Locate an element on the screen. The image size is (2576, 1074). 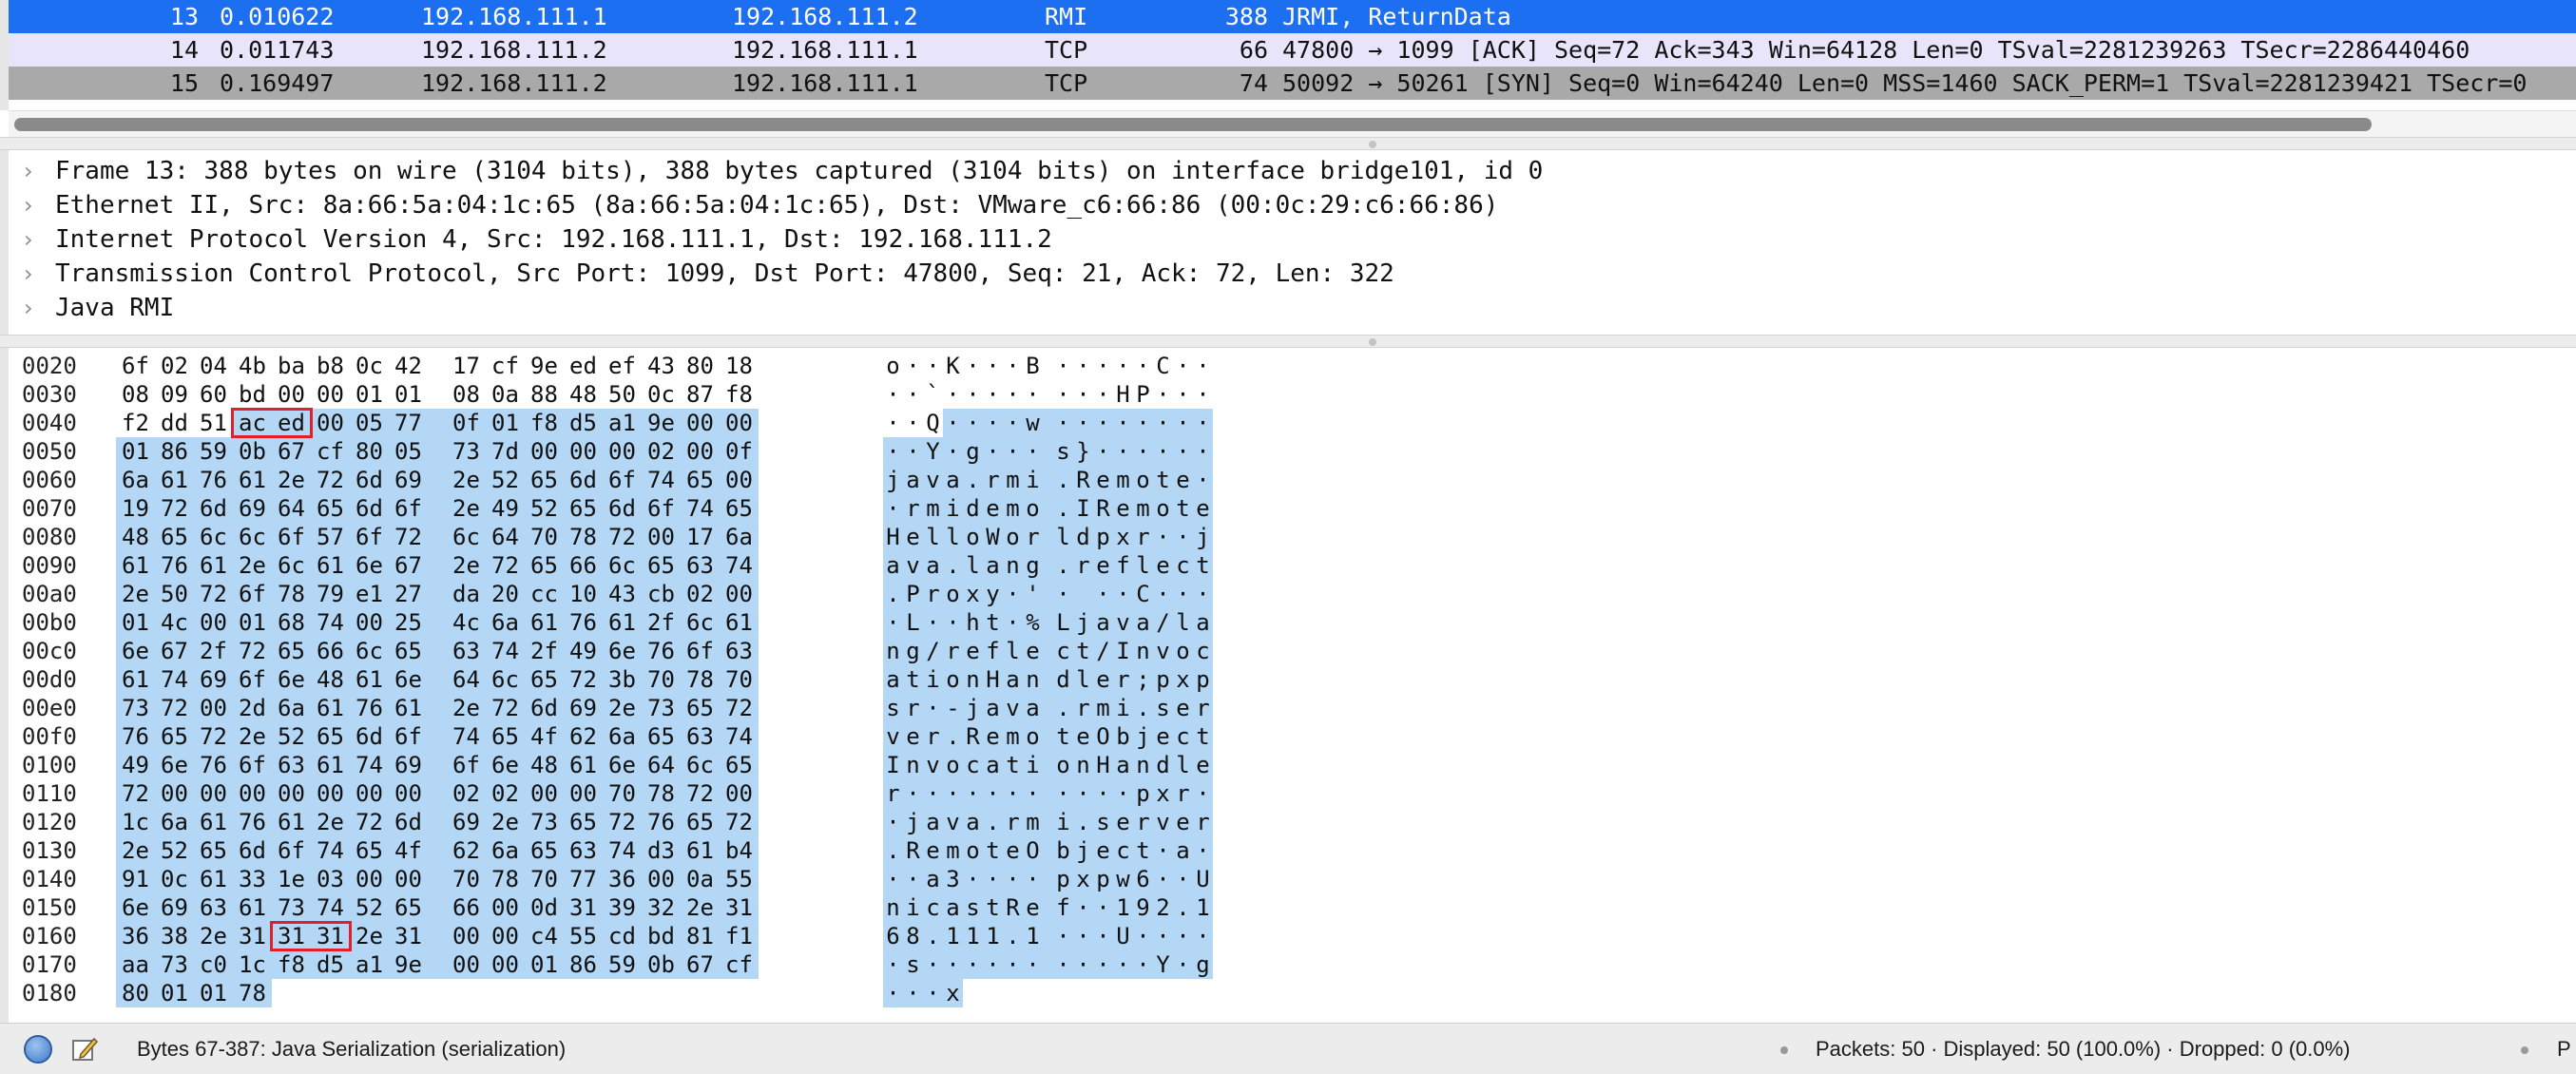
hex-byte: 25 is located at coordinates (409, 622).